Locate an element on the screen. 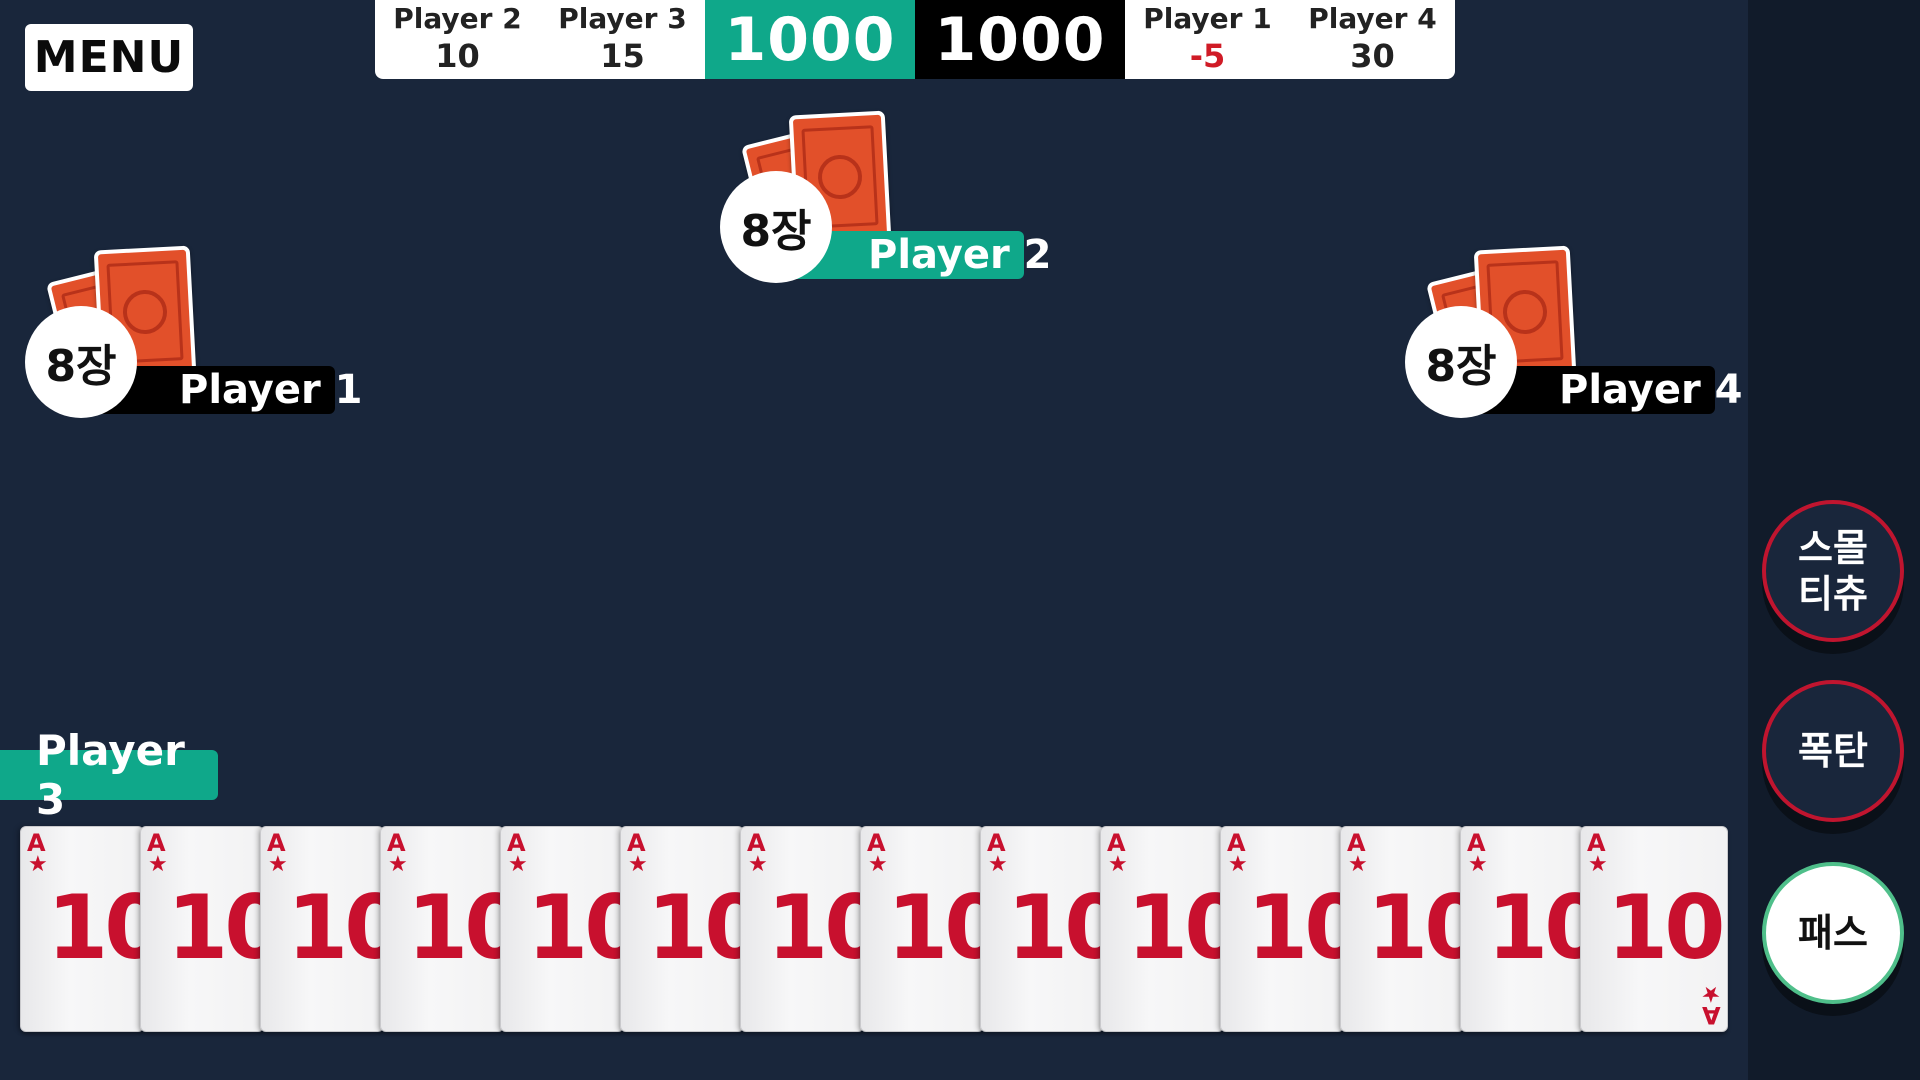  score-group-left: Player 2 10 Player 3 15 is located at coordinates (540, 39).